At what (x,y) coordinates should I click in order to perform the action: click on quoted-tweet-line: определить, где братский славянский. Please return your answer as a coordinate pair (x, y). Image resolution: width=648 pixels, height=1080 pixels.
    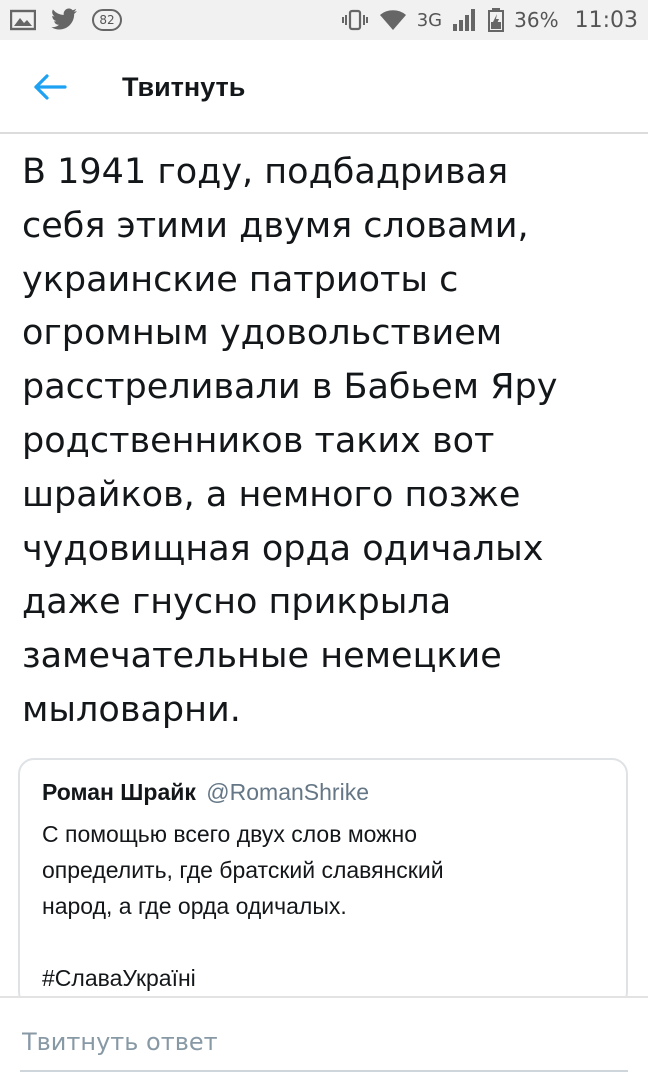
    Looking at the image, I should click on (243, 870).